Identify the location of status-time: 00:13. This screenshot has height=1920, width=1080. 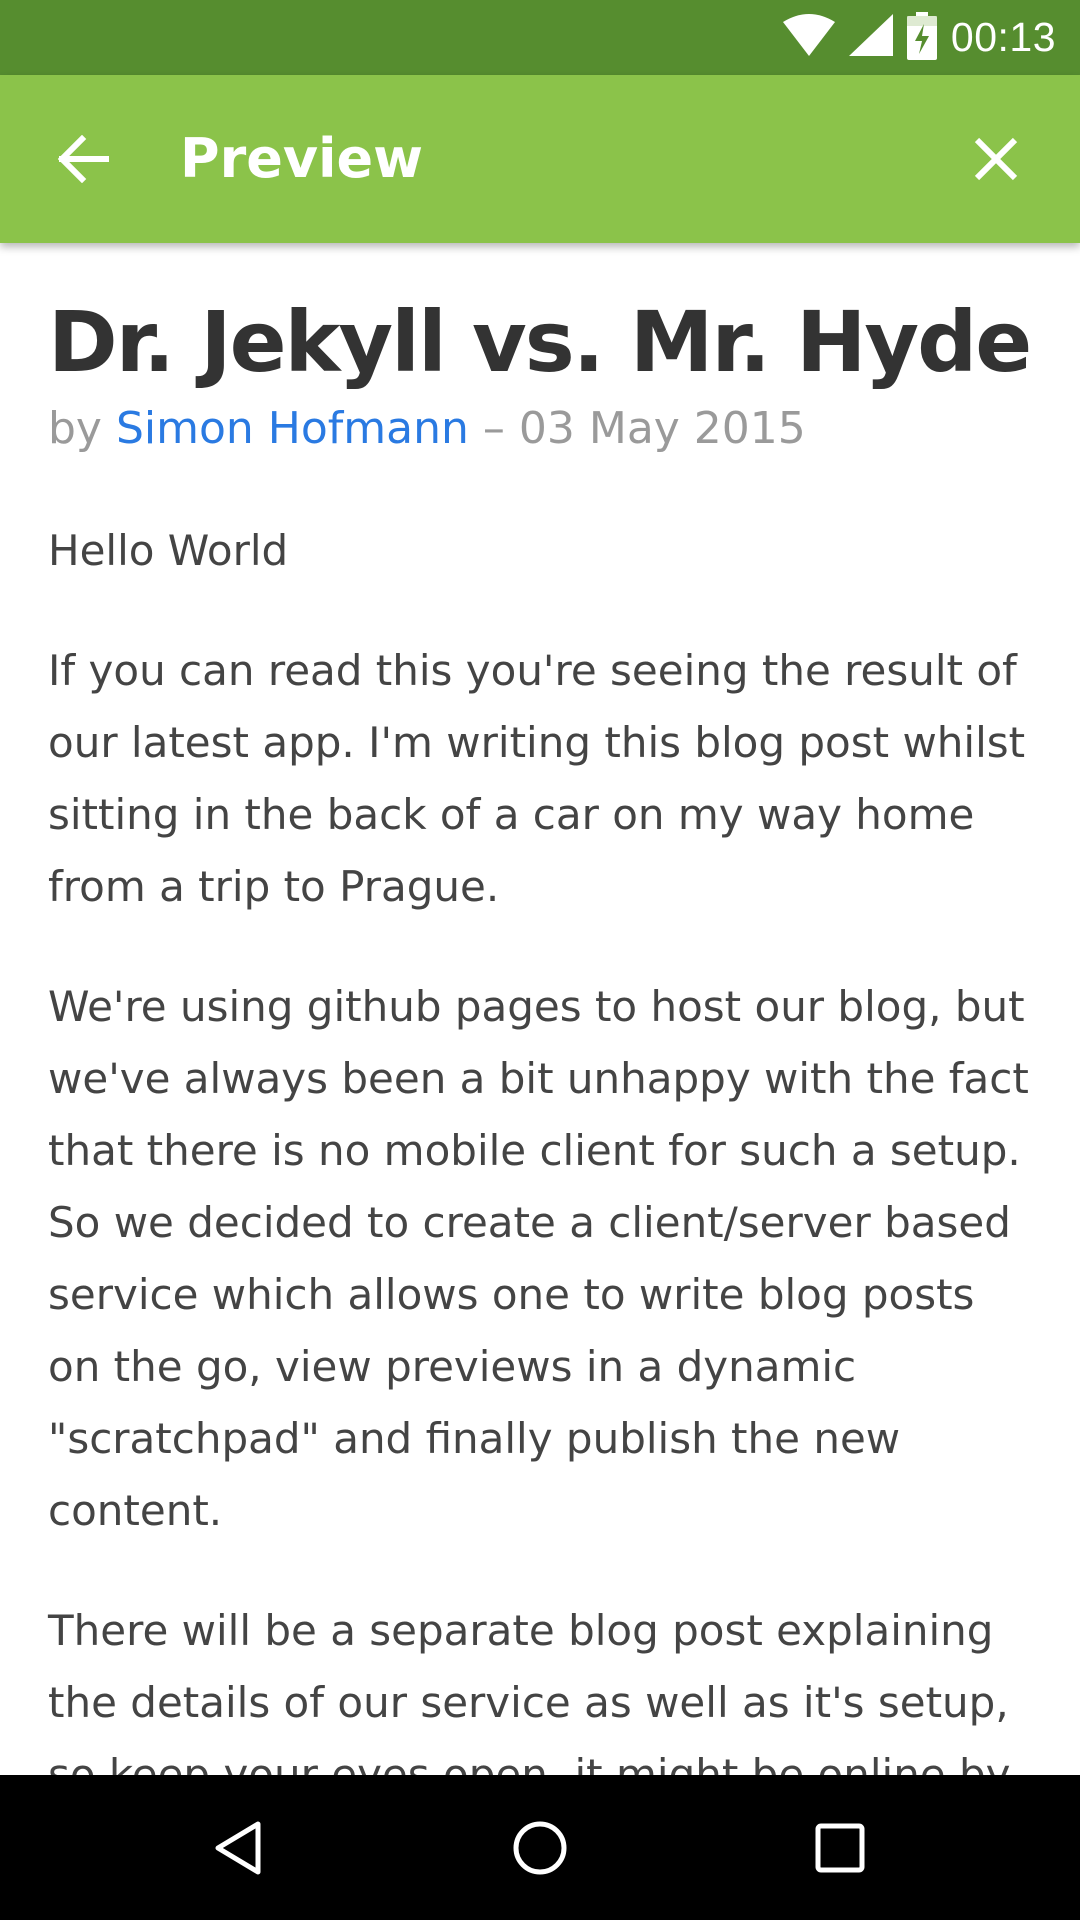
(1003, 37).